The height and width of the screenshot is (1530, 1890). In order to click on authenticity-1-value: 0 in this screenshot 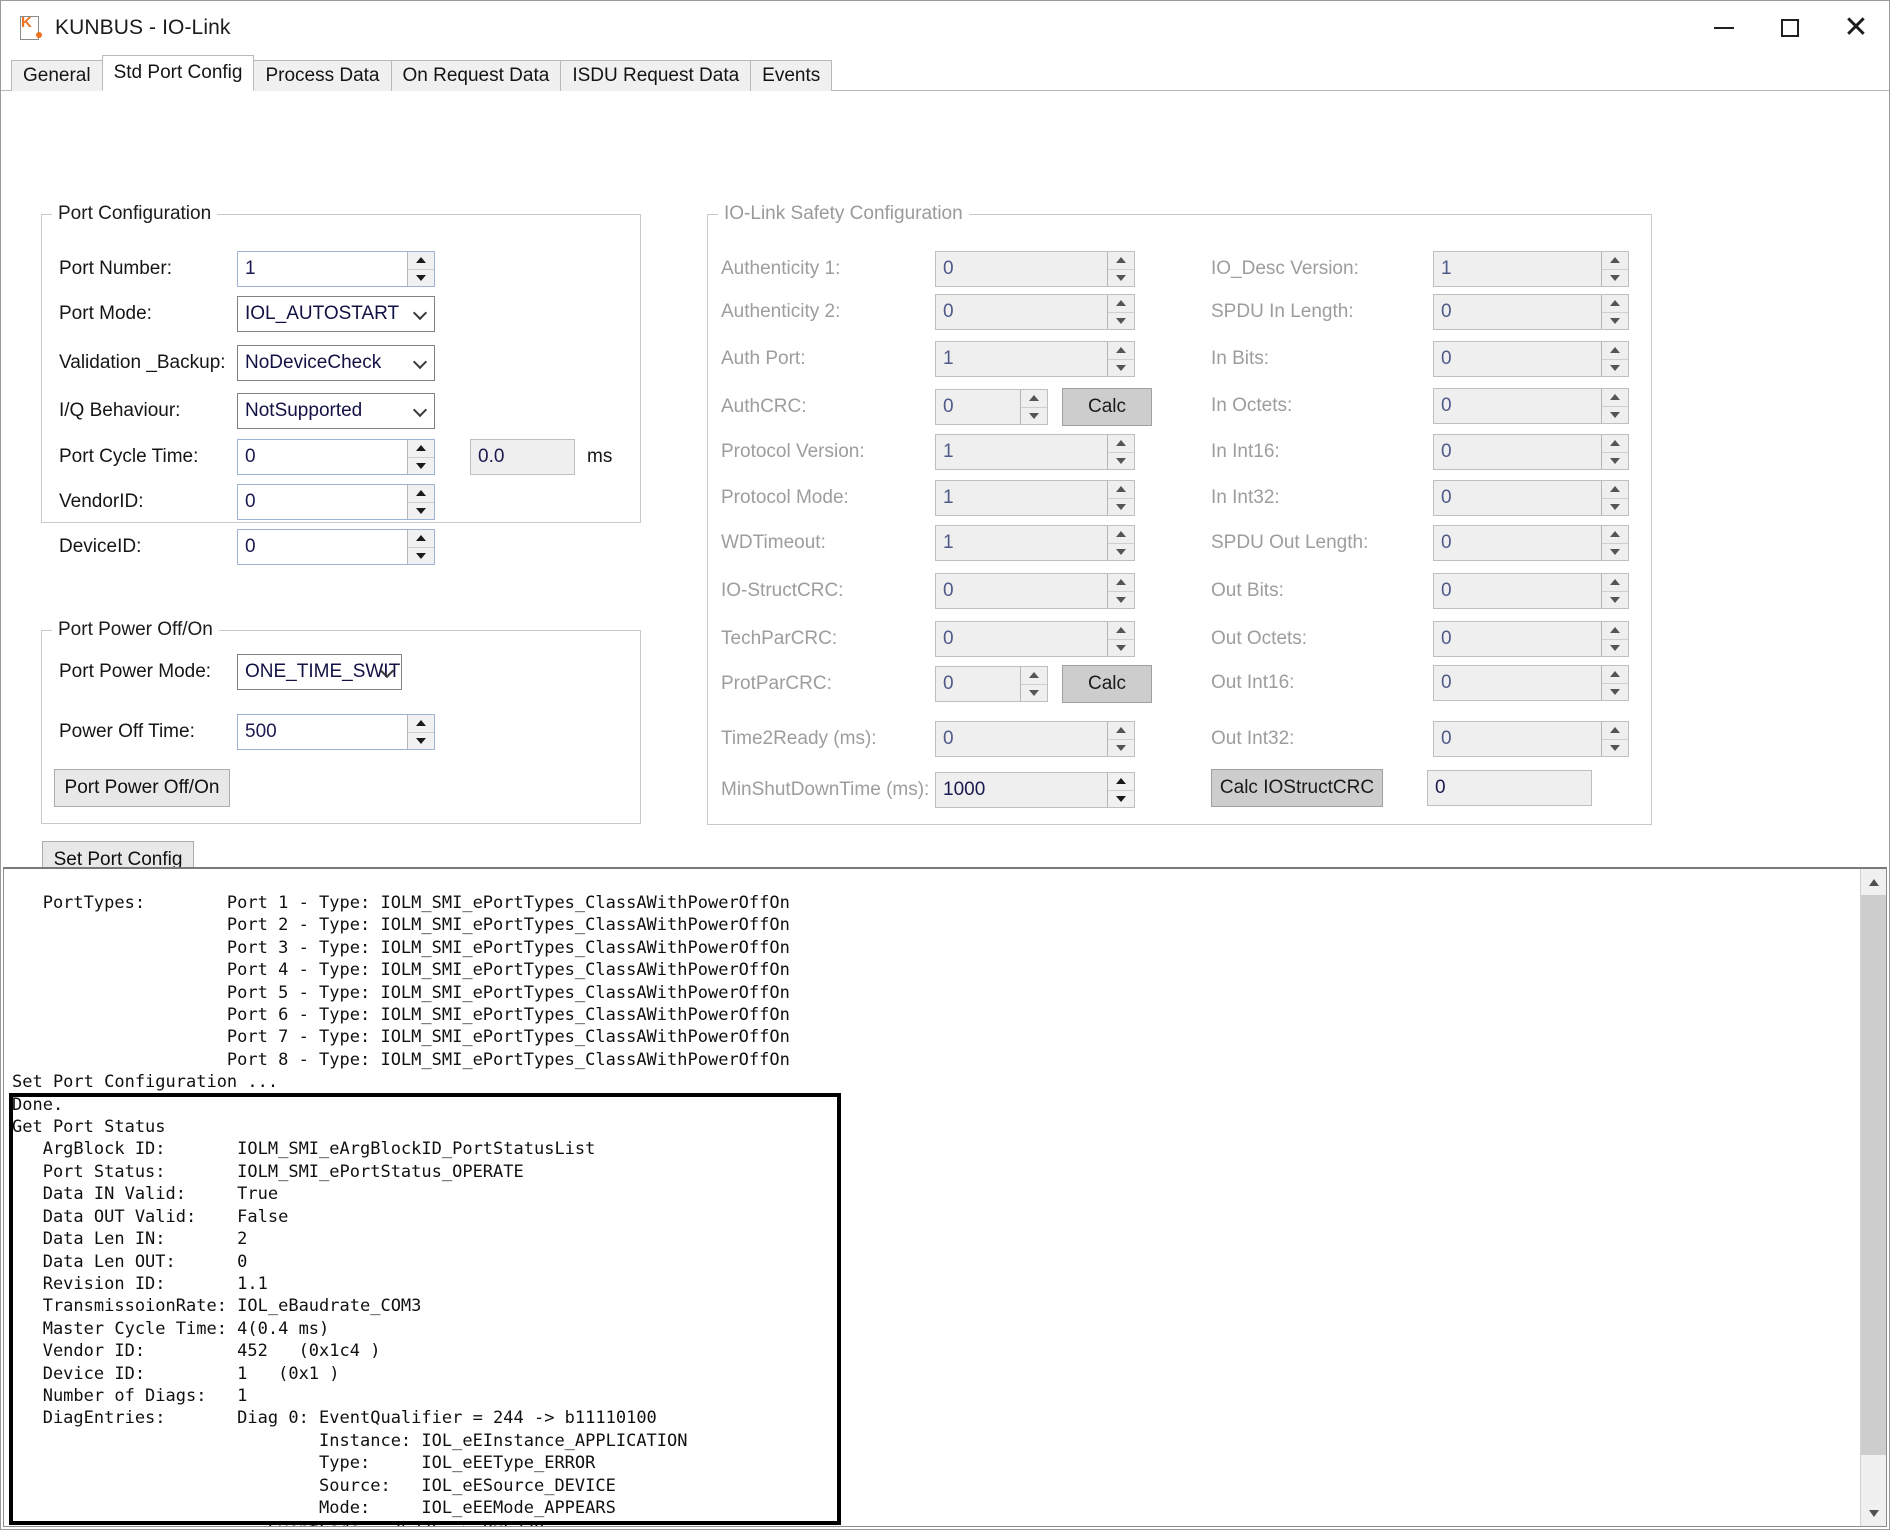, I will do `click(948, 268)`.